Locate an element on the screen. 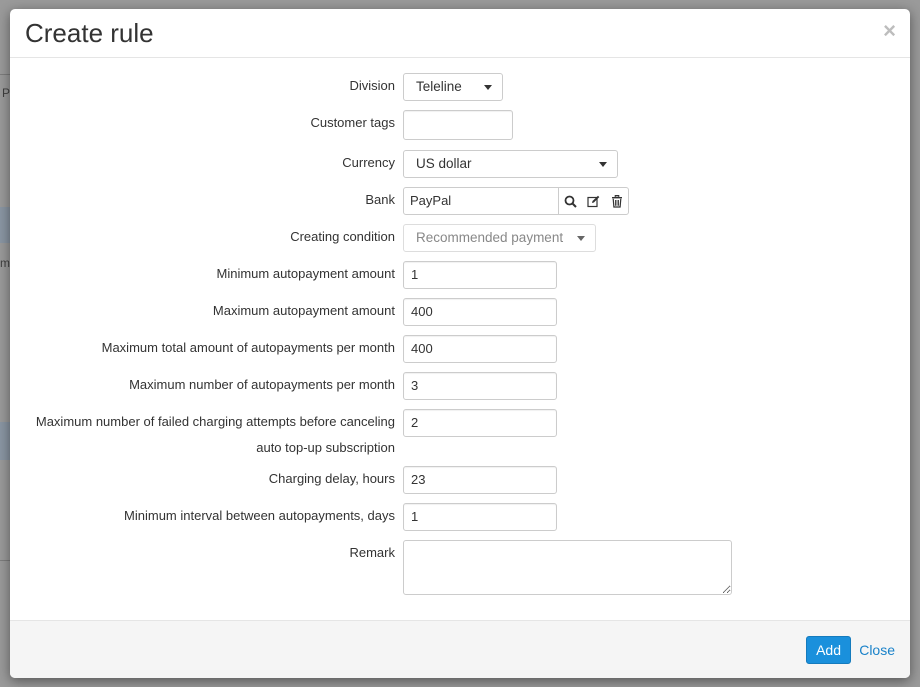 The image size is (920, 687). modal-footer: Add Close is located at coordinates (460, 649).